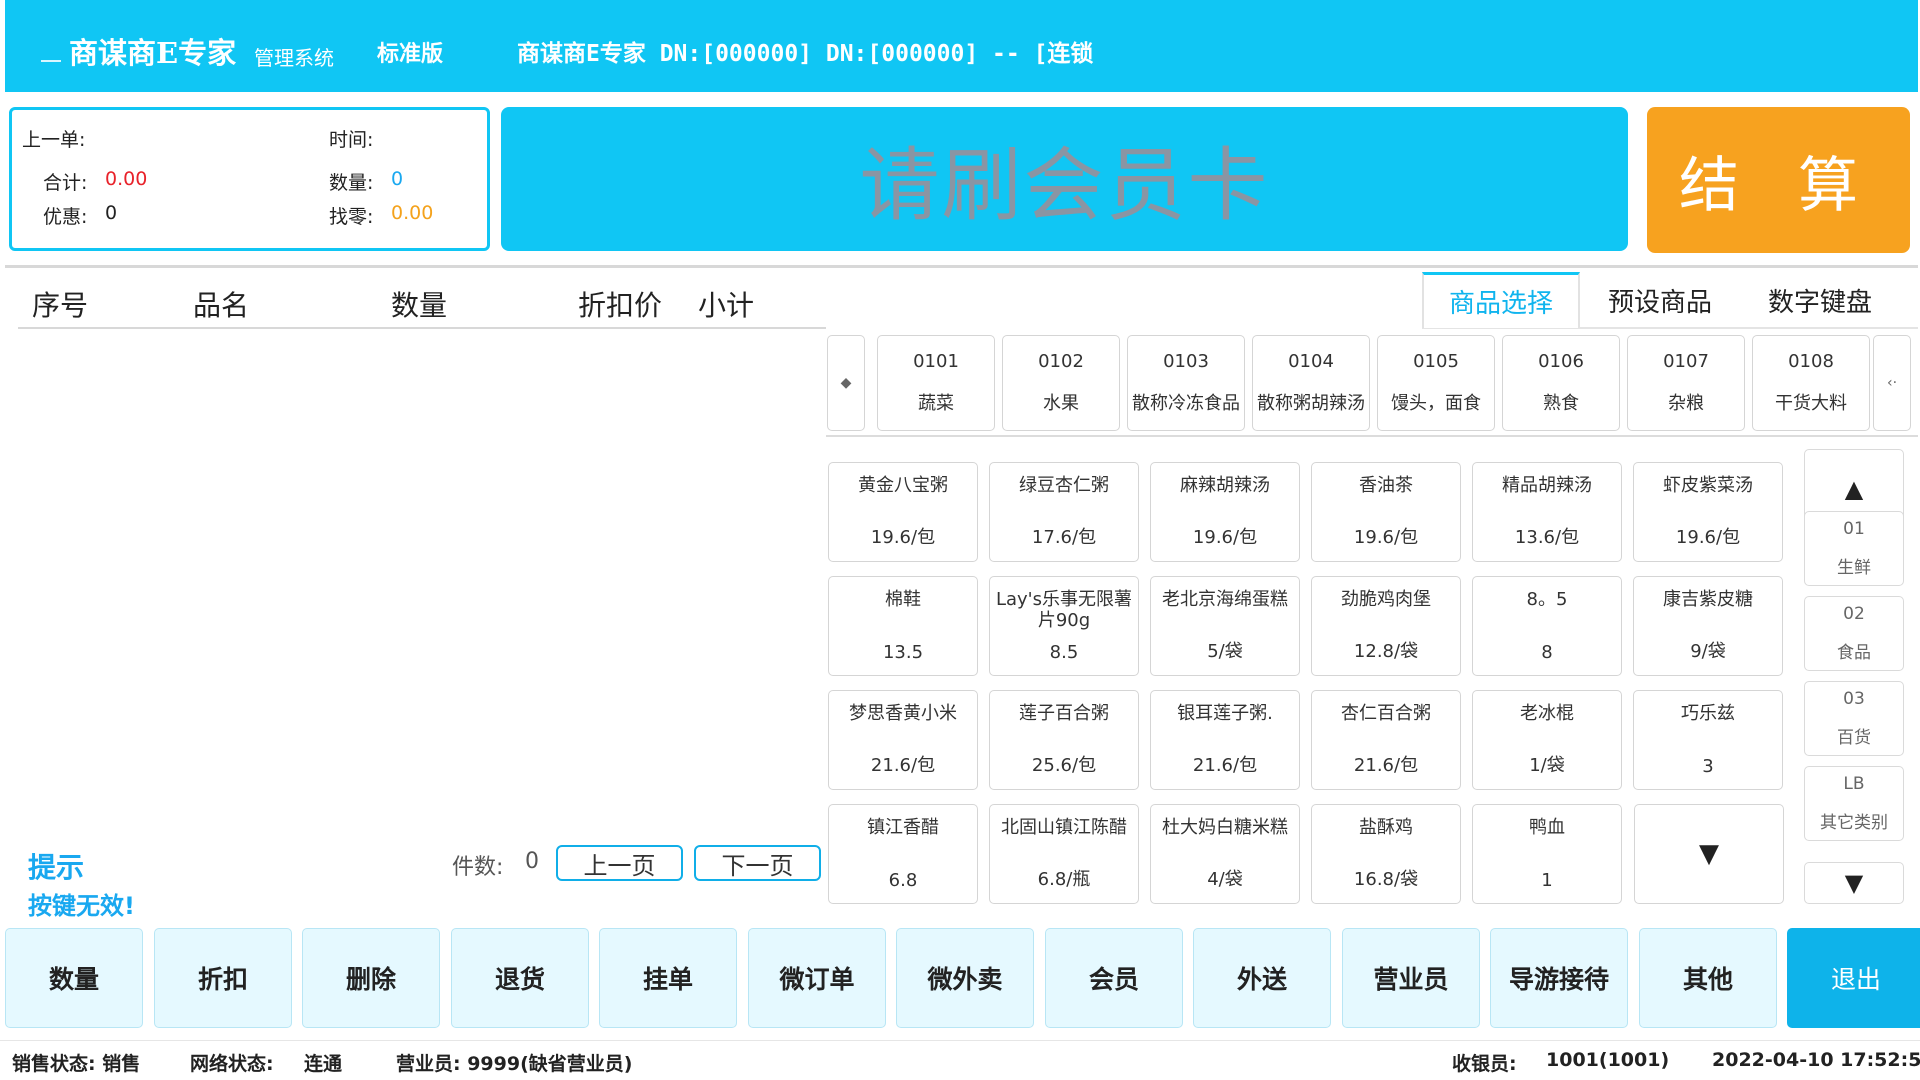 Image resolution: width=1920 pixels, height=1080 pixels. I want to click on product-button: 麻辣胡辣汤 19.6/包, so click(1225, 512).